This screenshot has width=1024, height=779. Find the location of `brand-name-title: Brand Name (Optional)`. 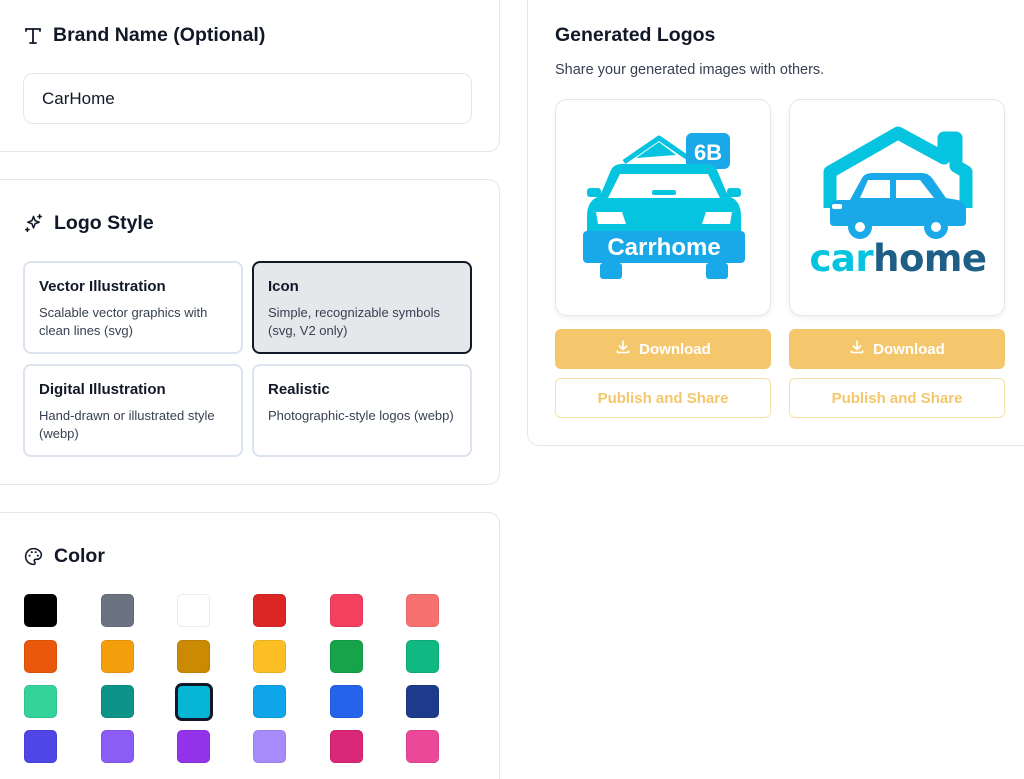

brand-name-title: Brand Name (Optional) is located at coordinates (159, 35).